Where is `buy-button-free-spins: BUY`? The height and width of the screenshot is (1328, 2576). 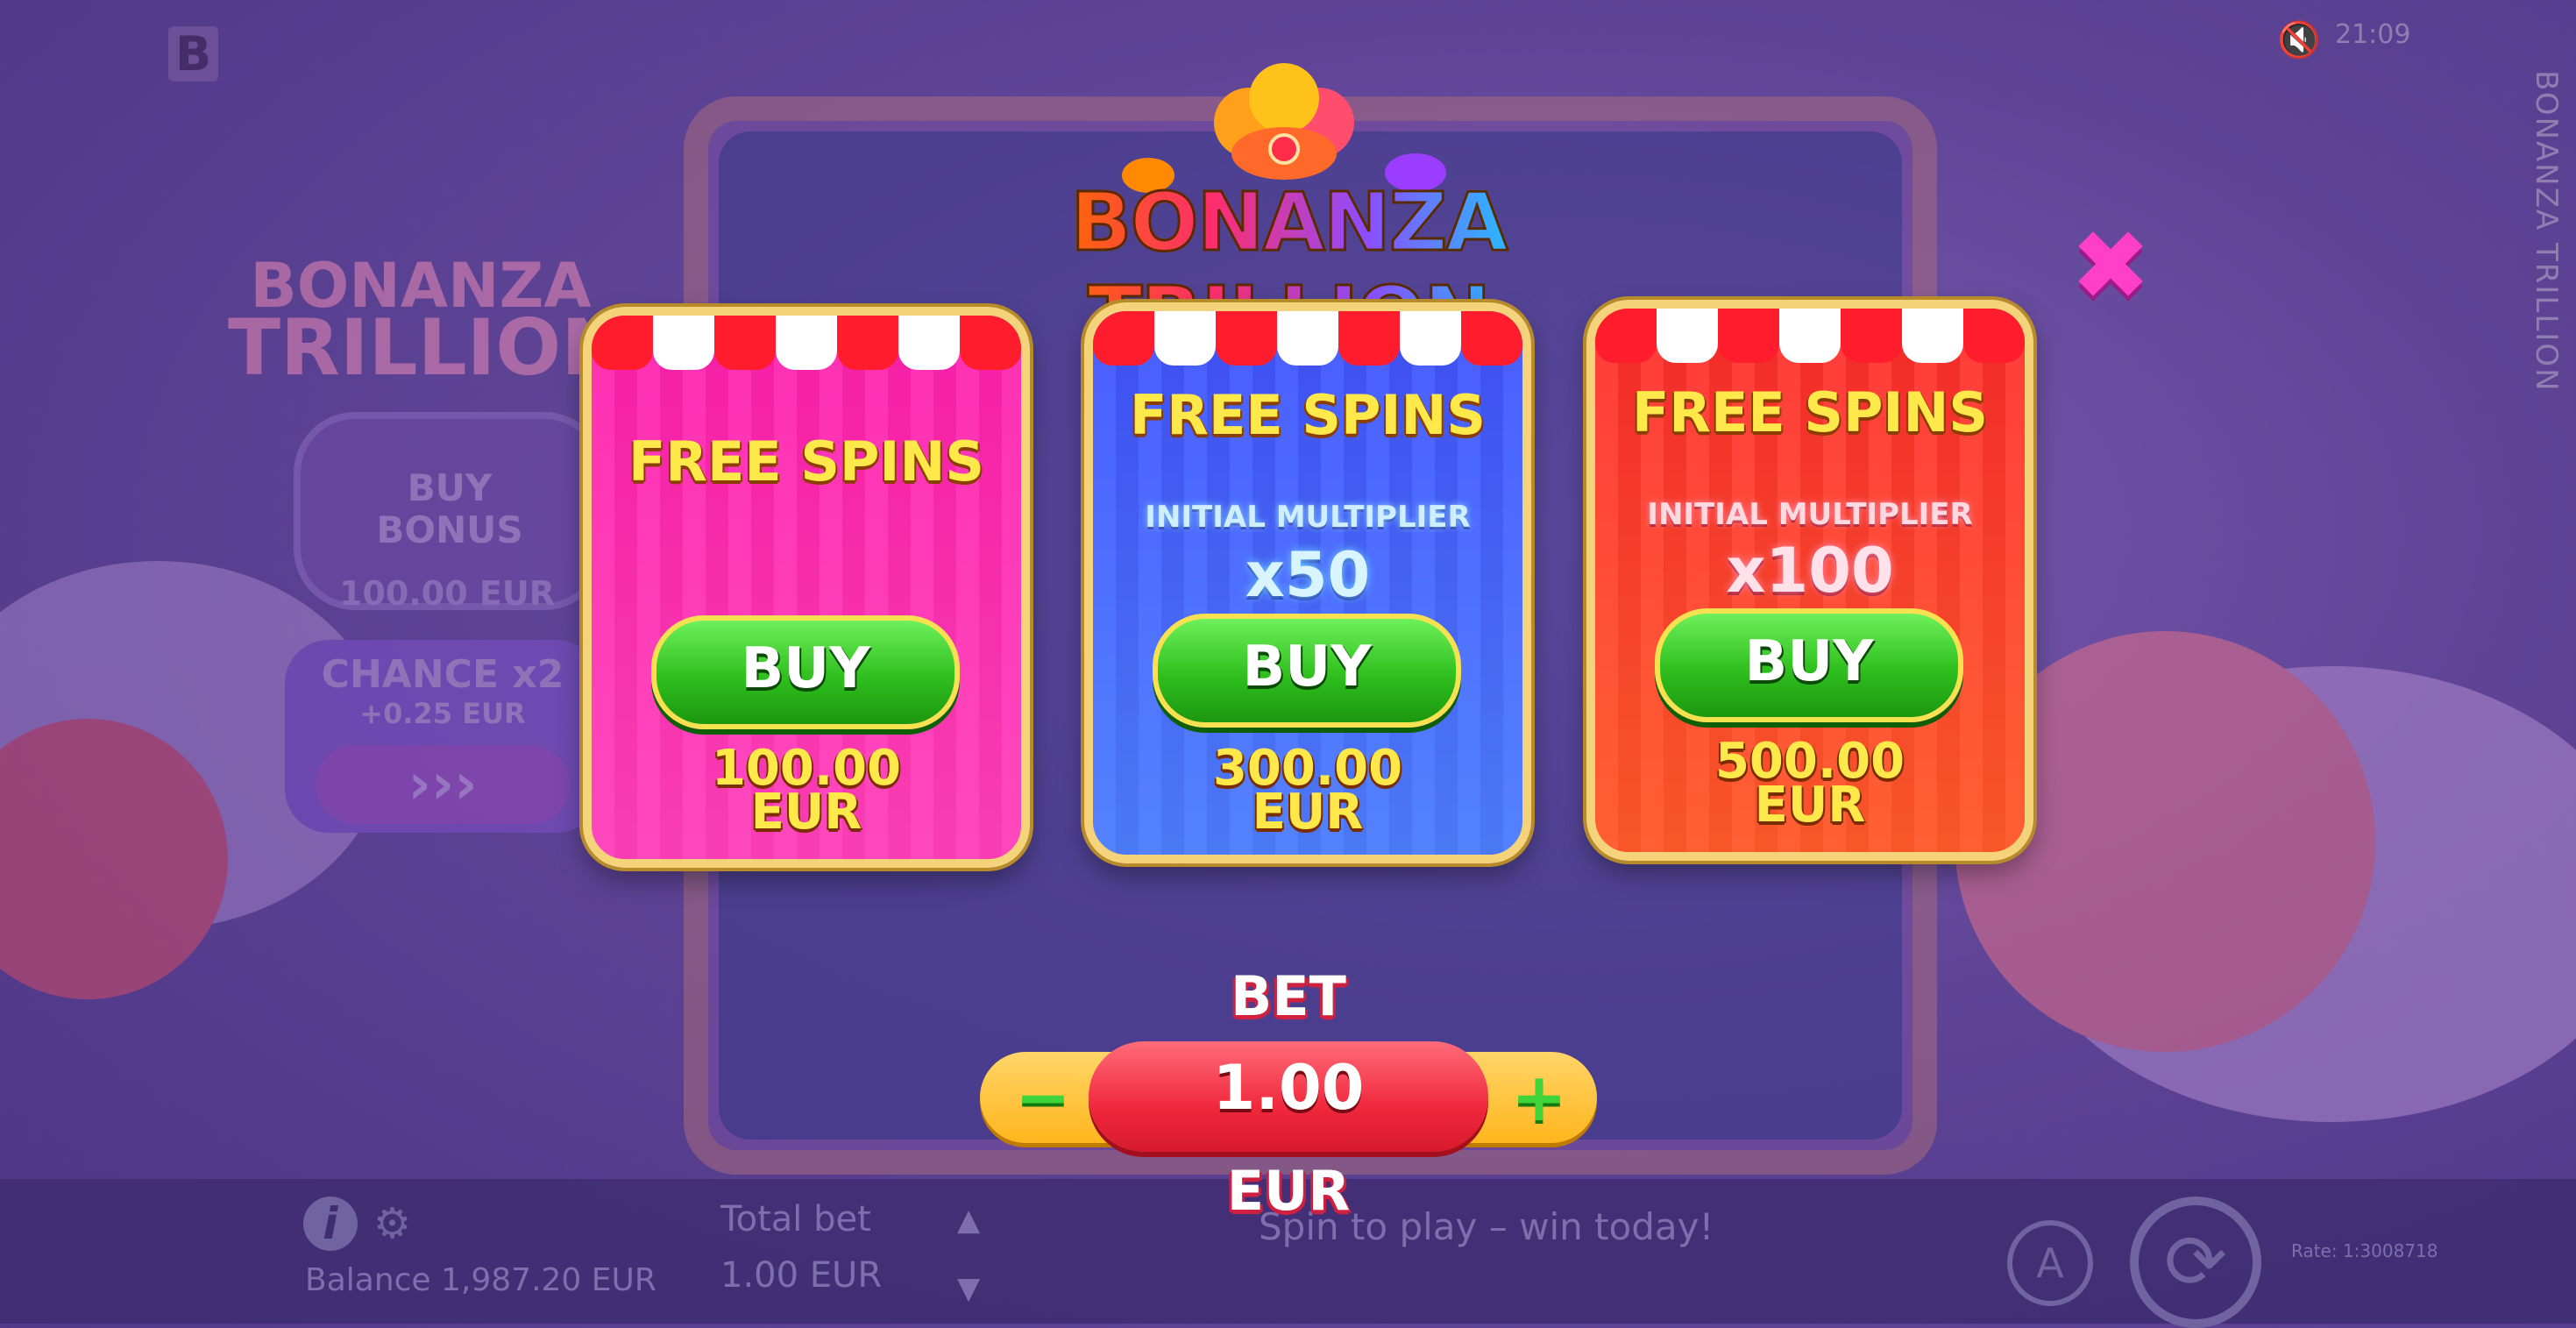
buy-button-free-spins: BUY is located at coordinates (805, 672).